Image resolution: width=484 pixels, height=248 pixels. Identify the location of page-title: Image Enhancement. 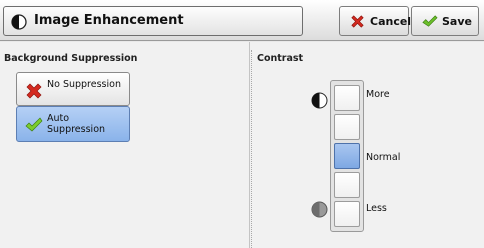
(109, 20).